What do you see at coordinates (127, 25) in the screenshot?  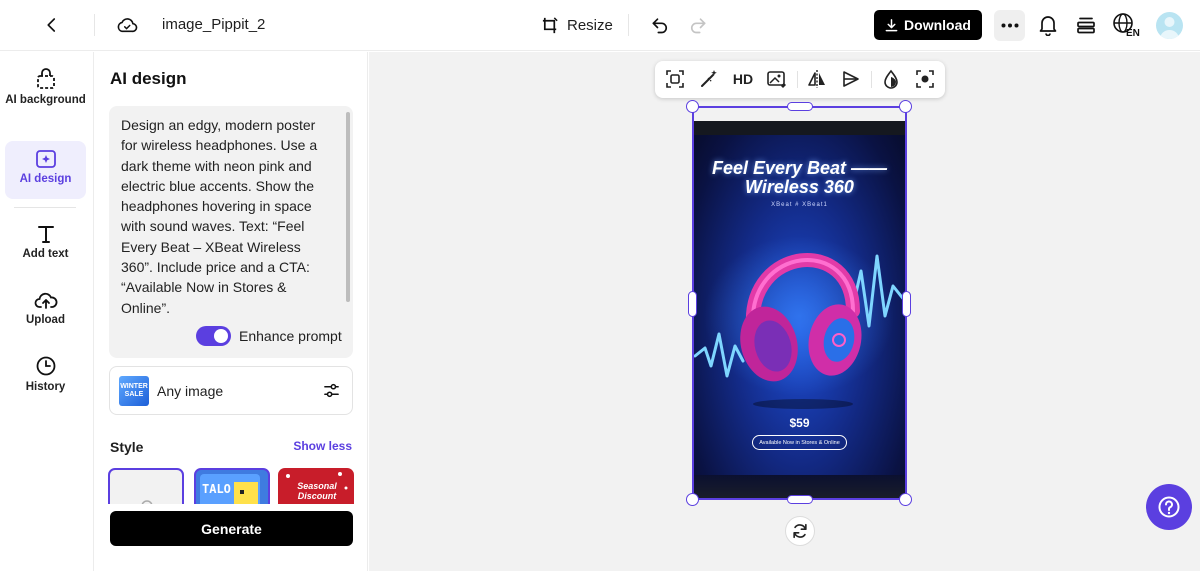 I see `cloud-sync-icon` at bounding box center [127, 25].